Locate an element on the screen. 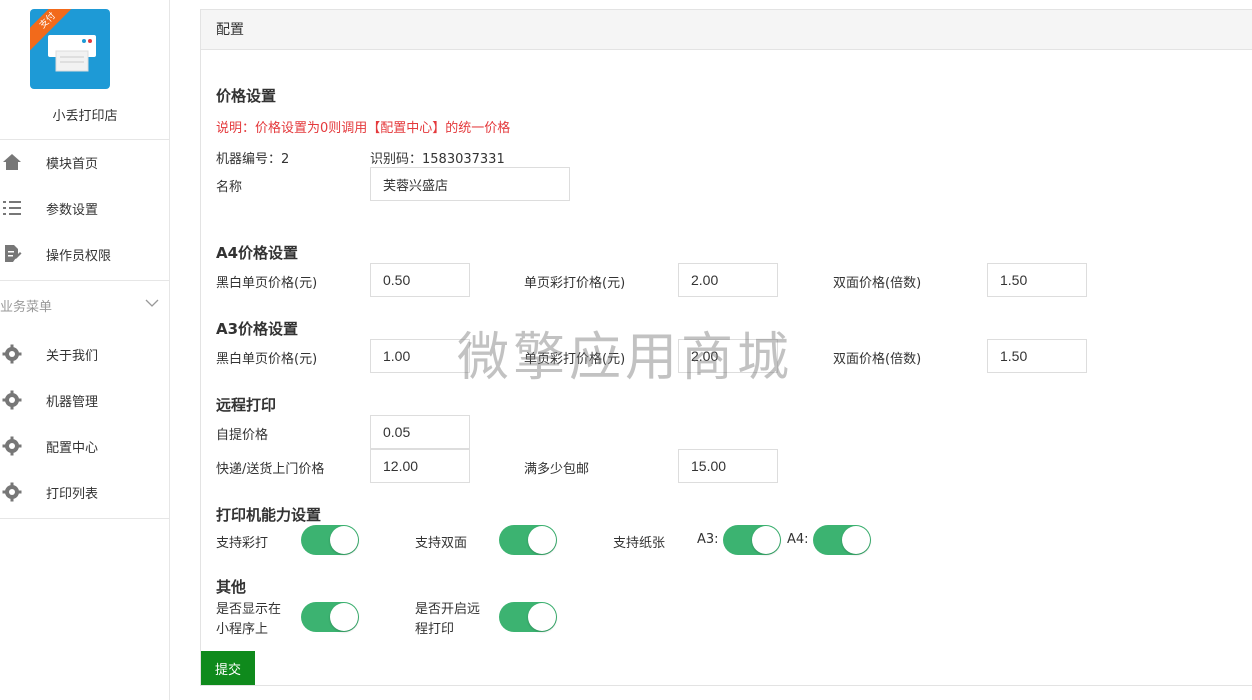 The height and width of the screenshot is (700, 1252). sidebar-item-module-home: 模块首页 is located at coordinates (85, 162).